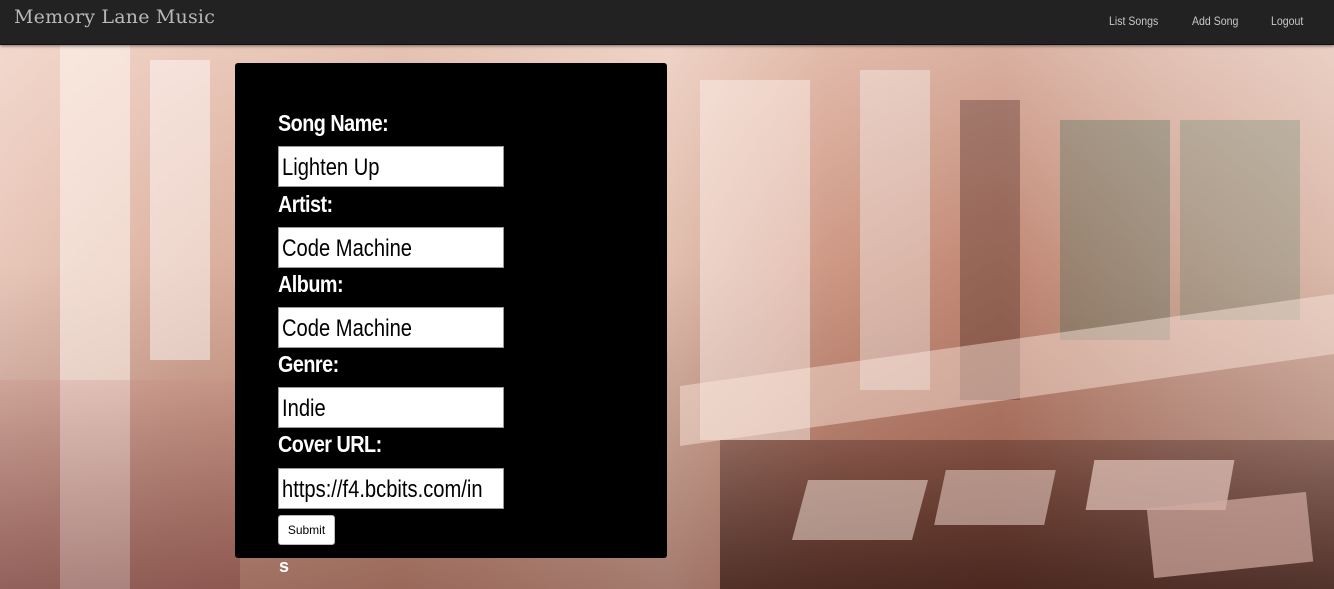 The width and height of the screenshot is (1334, 589). I want to click on nav-link-list-songs: List Songs, so click(1133, 21).